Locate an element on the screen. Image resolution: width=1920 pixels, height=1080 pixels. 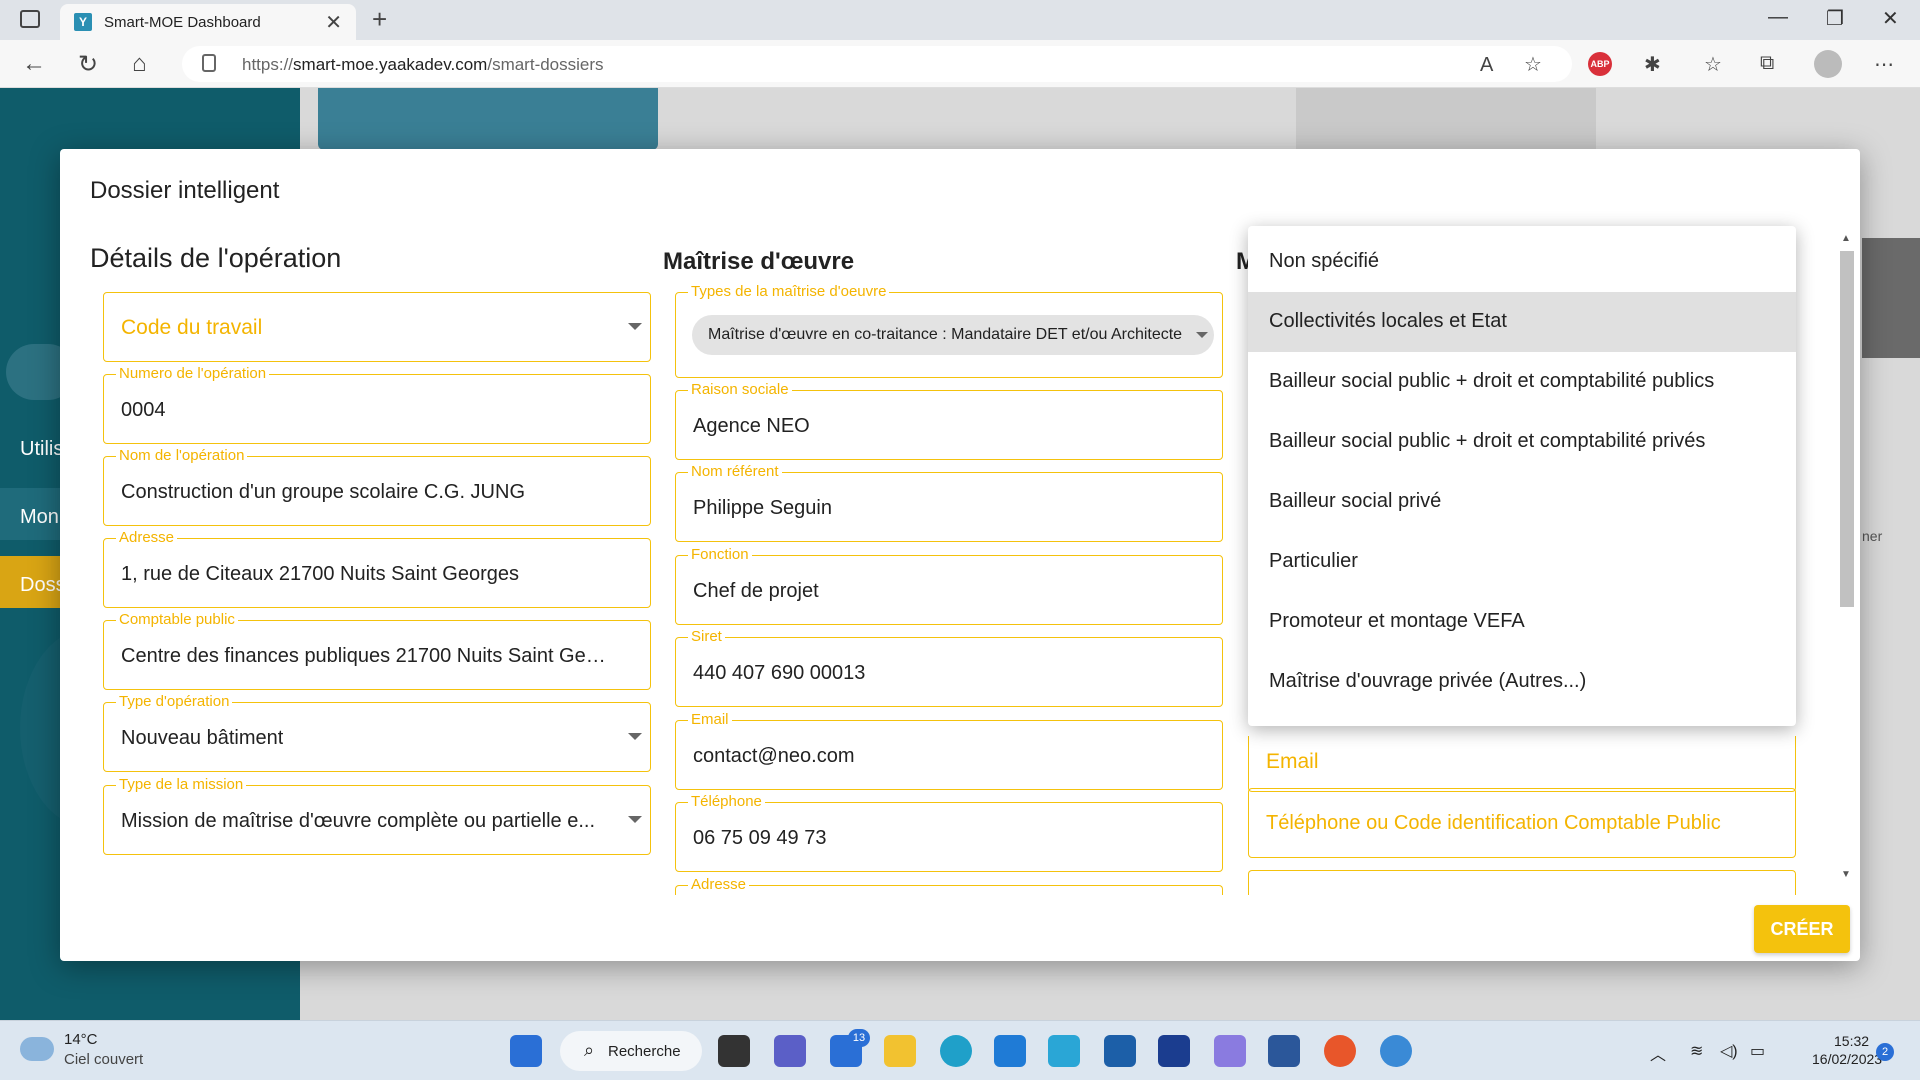
menu-dots-icon: ⋯ is located at coordinates (1884, 64).